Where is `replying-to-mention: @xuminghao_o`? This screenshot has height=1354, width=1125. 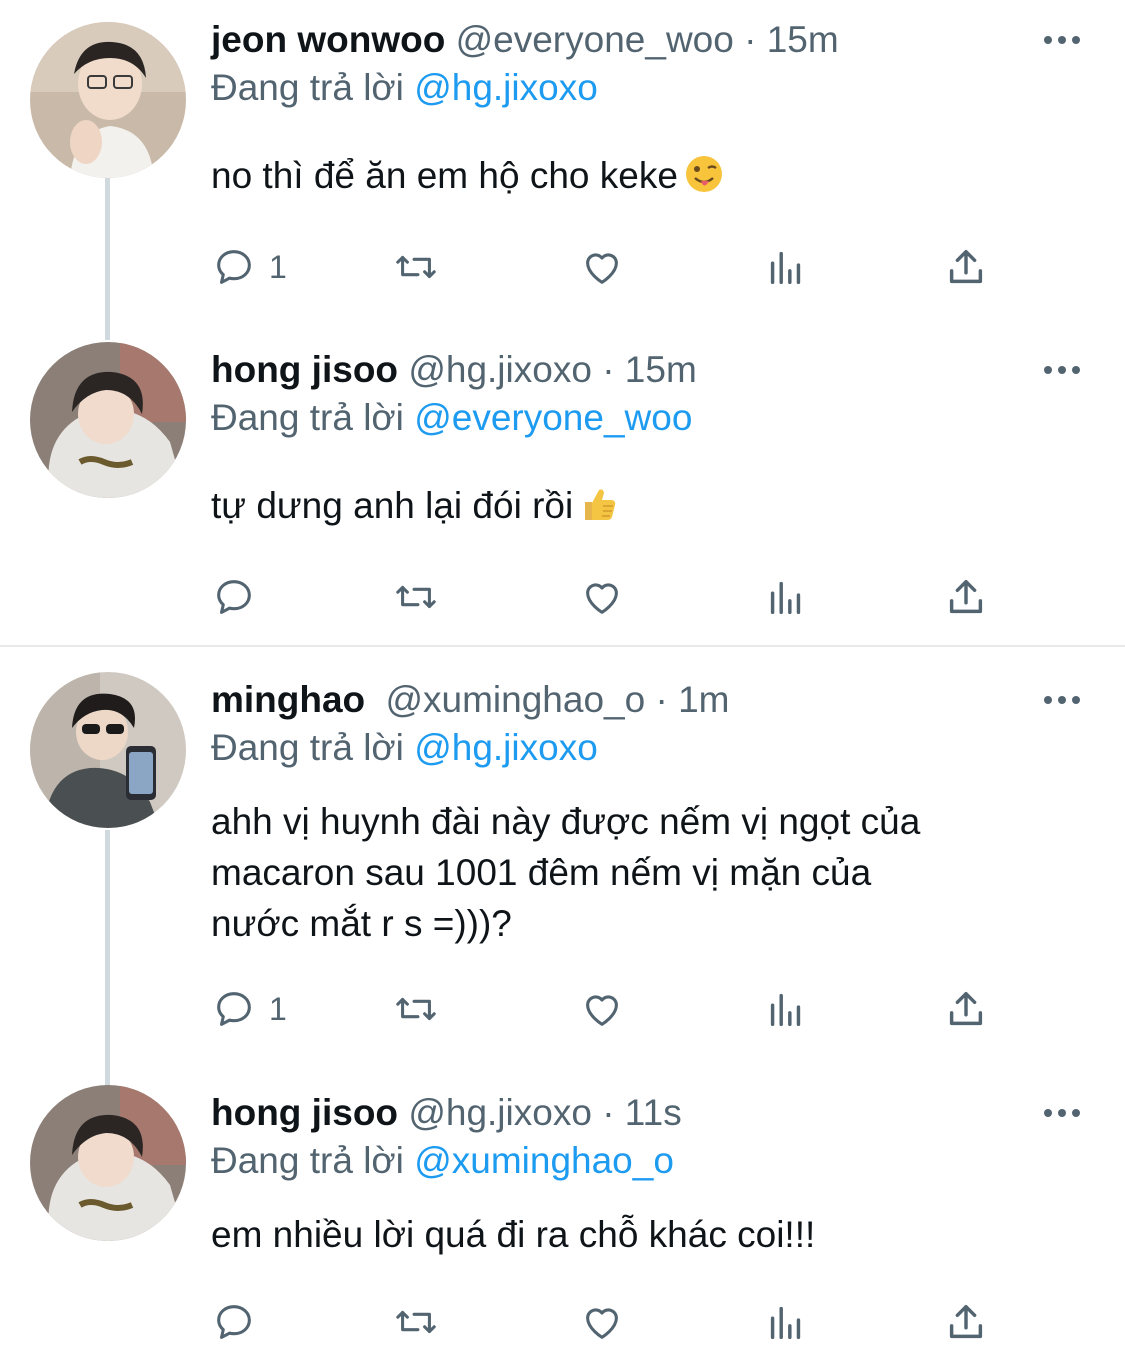 replying-to-mention: @xuminghao_o is located at coordinates (544, 1160).